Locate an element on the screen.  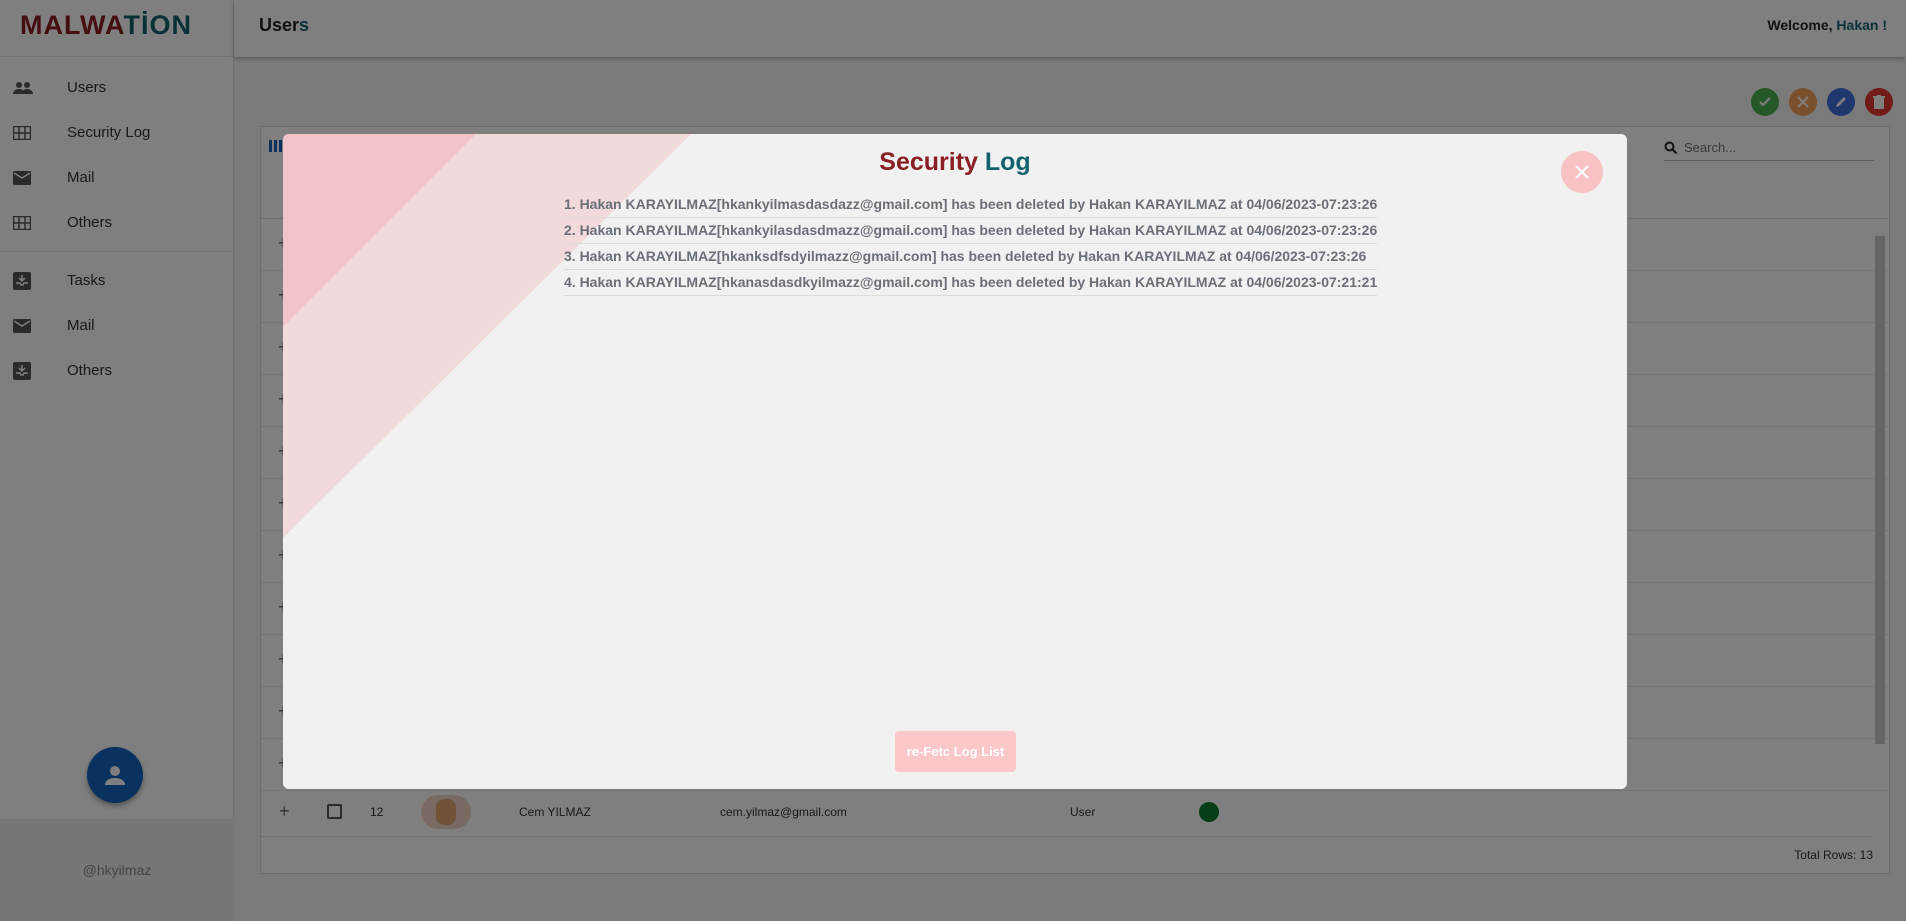
refetch-log-button: re-Fetc Log List is located at coordinates (955, 751).